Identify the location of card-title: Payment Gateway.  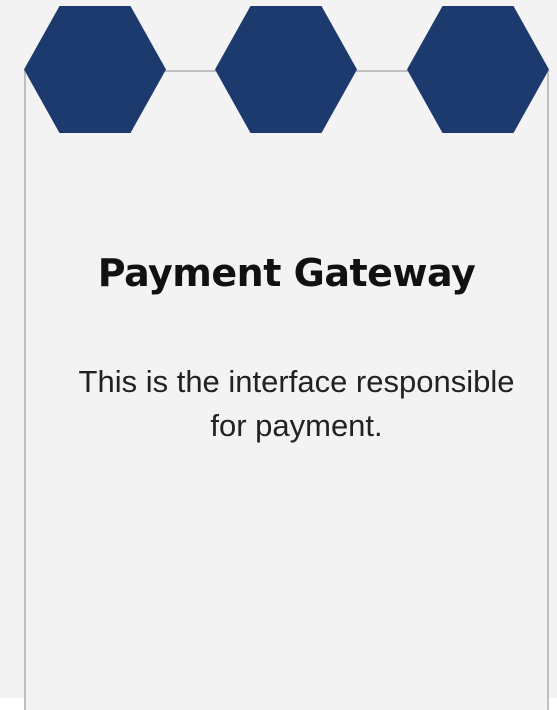
(286, 273).